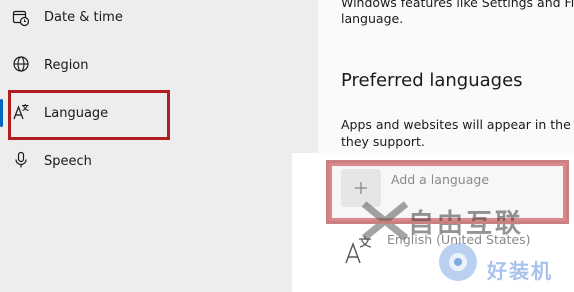 This screenshot has height=292, width=574. I want to click on globe-icon, so click(21, 64).